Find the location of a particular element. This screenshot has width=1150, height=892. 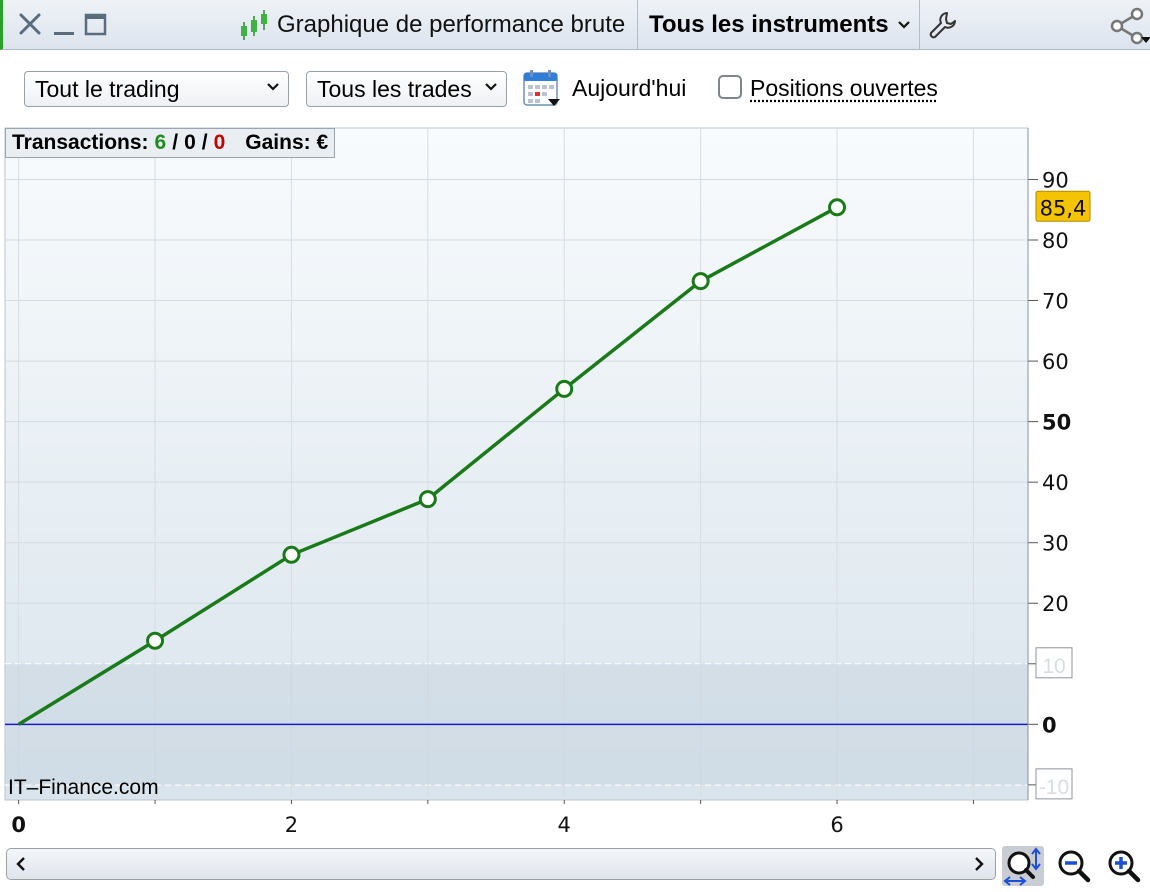

y-tick-label: 0 is located at coordinates (1049, 725).